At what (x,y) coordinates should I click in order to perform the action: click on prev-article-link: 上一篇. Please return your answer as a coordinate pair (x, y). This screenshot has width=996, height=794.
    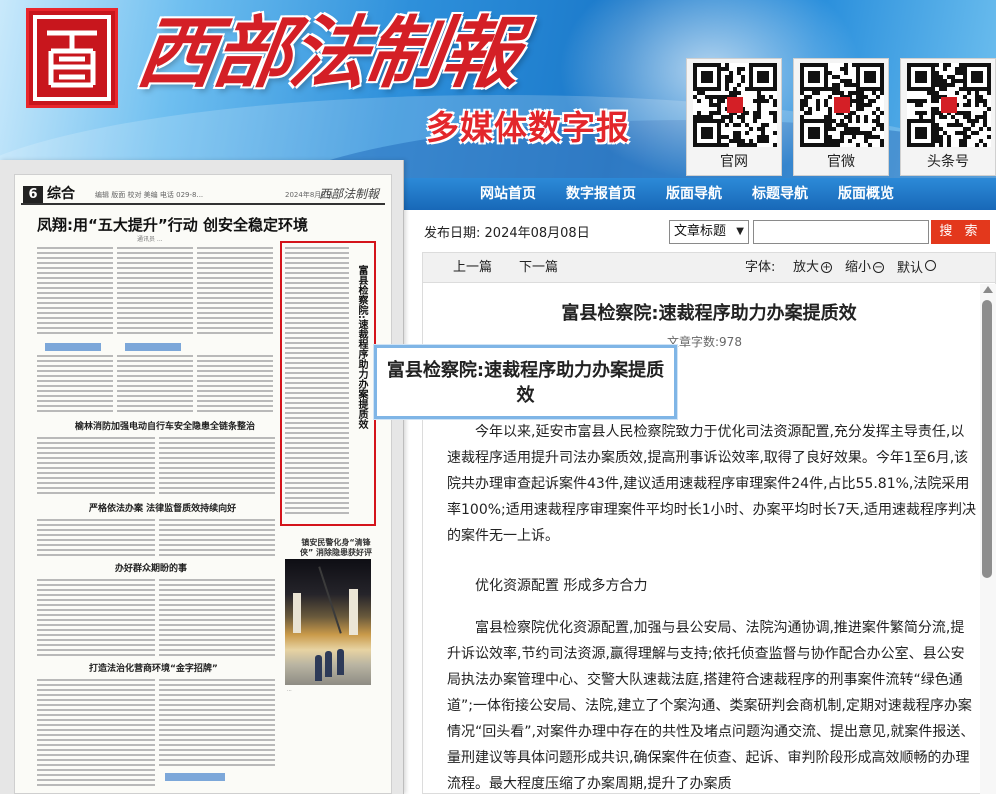
    Looking at the image, I should click on (472, 268).